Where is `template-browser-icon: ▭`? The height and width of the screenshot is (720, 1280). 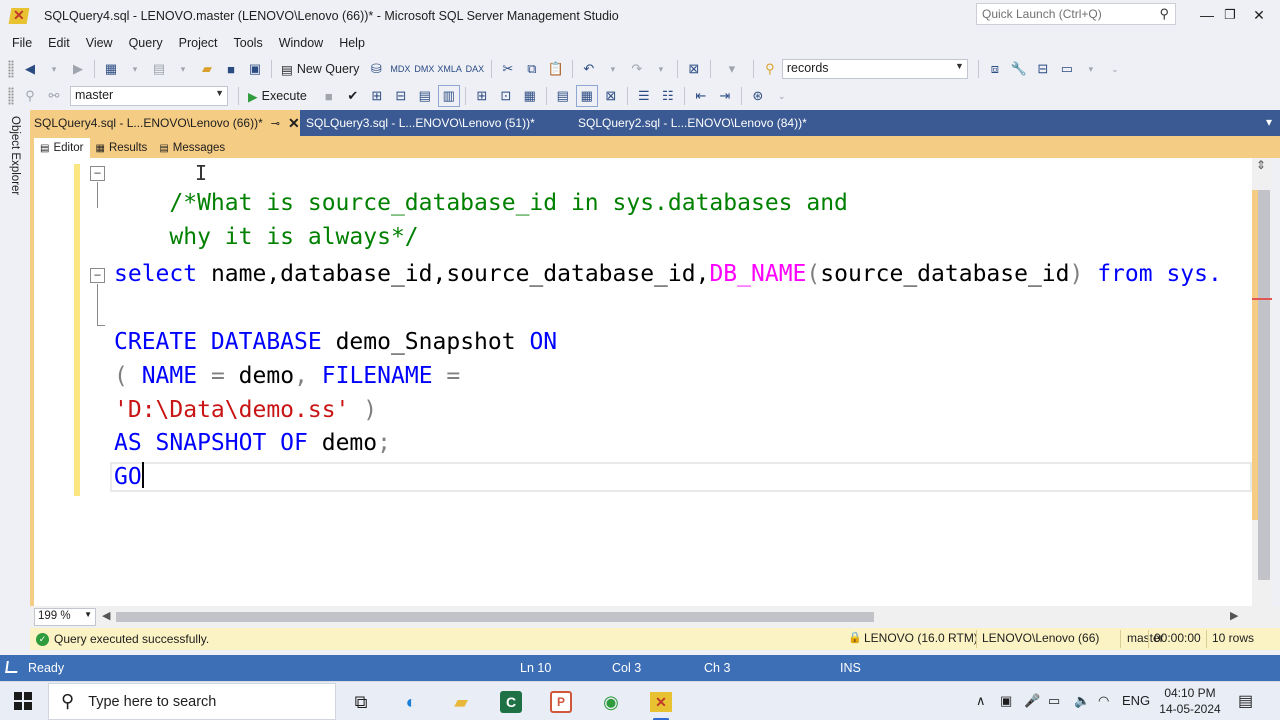 template-browser-icon: ▭ is located at coordinates (1067, 69).